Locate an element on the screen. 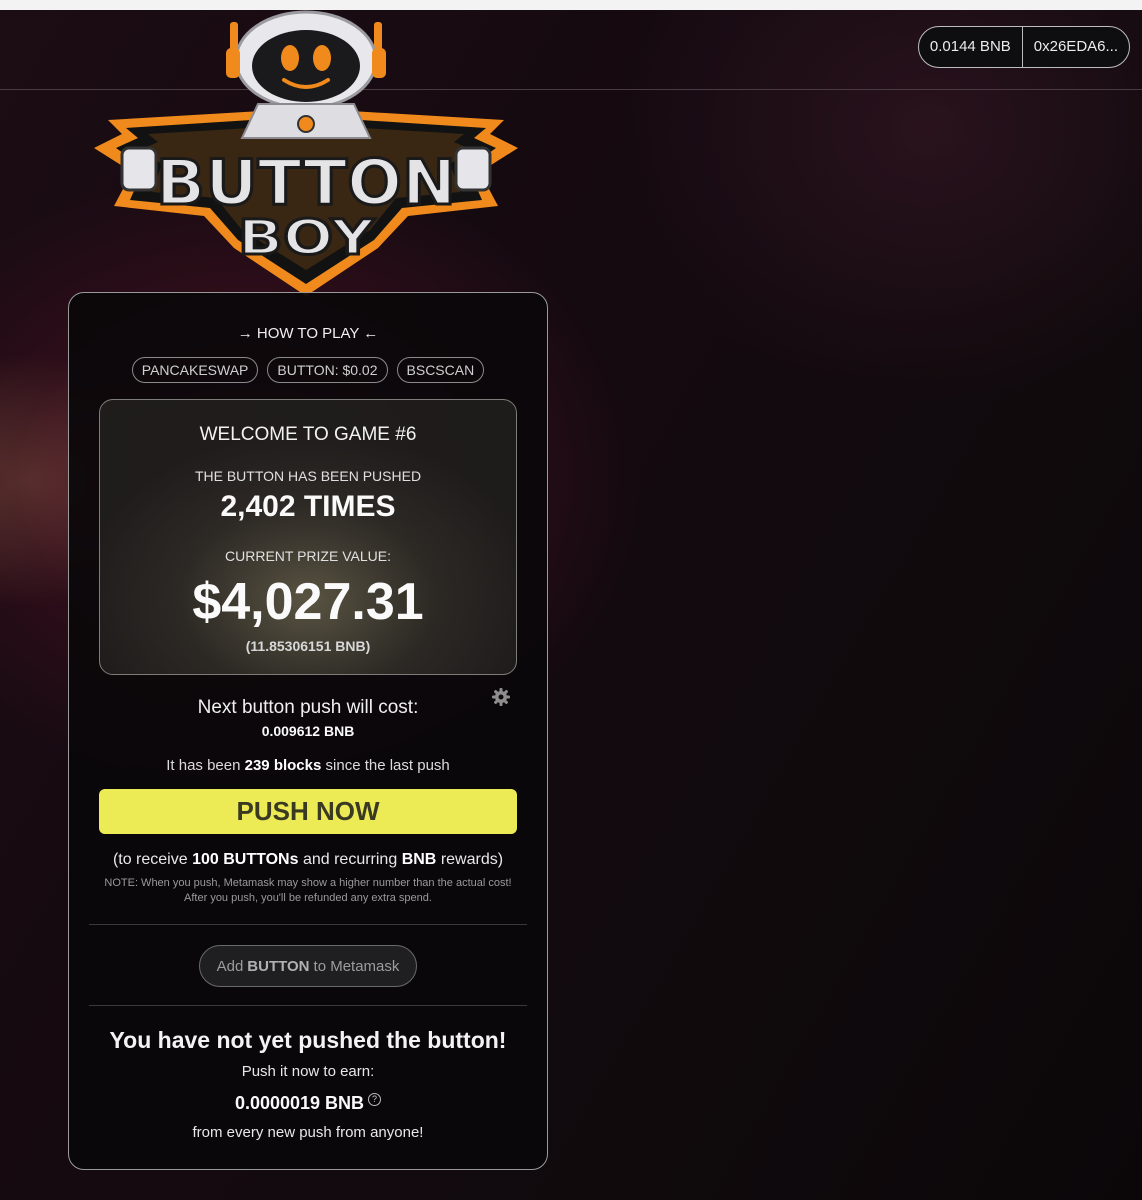 This screenshot has width=1142, height=1200. earn-value: 0.0000019 BNB? is located at coordinates (308, 1103).